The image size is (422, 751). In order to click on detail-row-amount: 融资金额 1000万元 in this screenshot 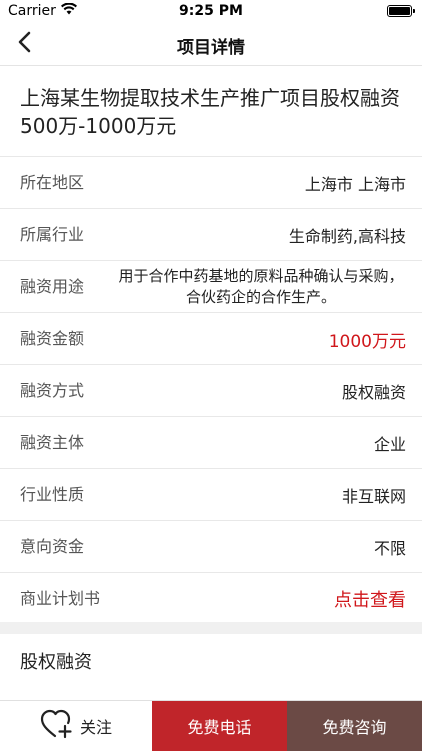, I will do `click(211, 339)`.